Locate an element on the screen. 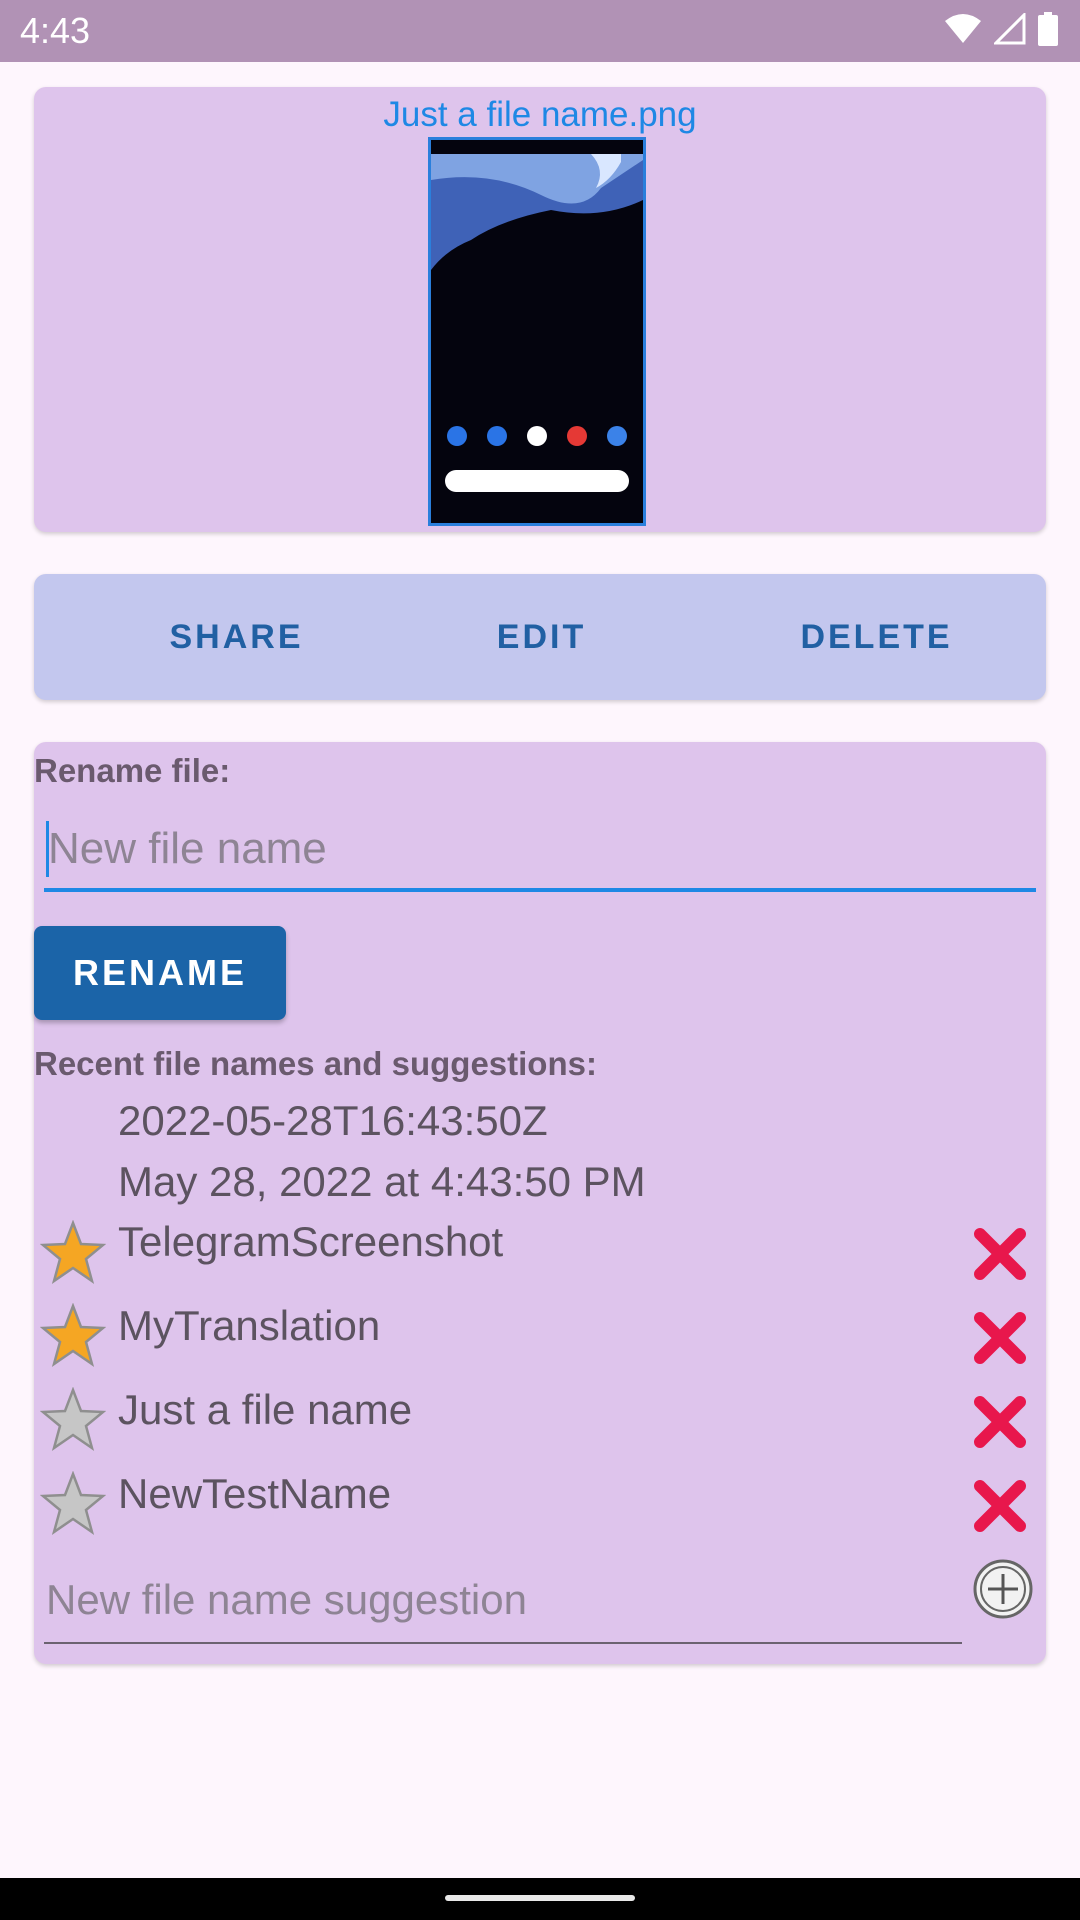 The height and width of the screenshot is (1920, 1080). new-file-name-placeholder: New file name is located at coordinates (187, 848).